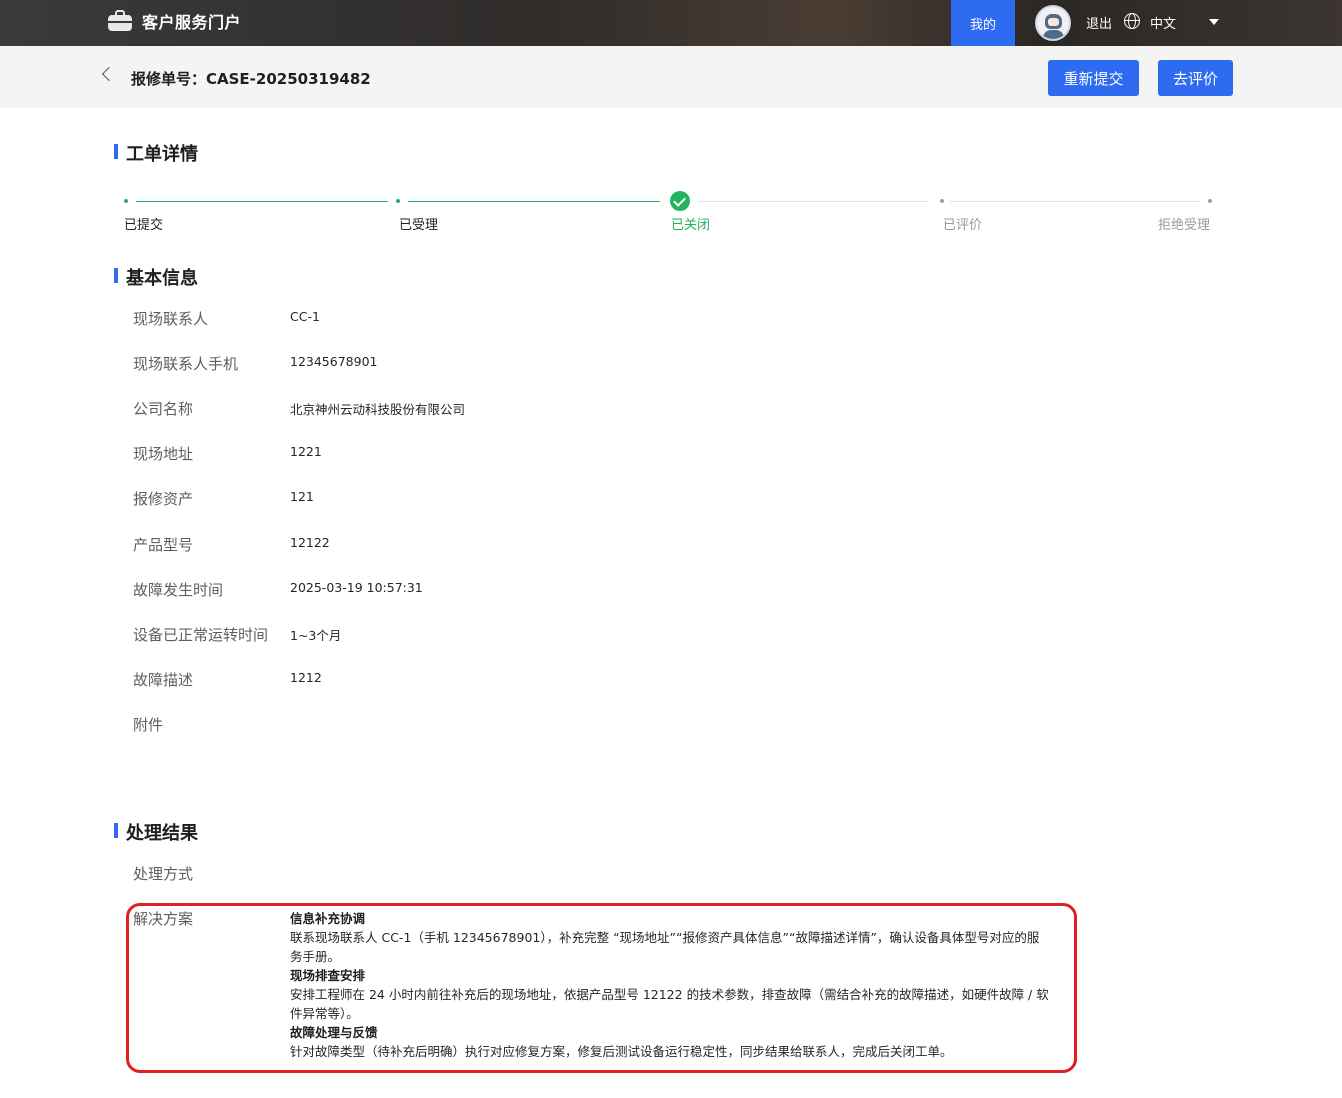 The image size is (1342, 1098). Describe the element at coordinates (186, 364) in the screenshot. I see `field-label-phone: 现场联系人手机` at that location.